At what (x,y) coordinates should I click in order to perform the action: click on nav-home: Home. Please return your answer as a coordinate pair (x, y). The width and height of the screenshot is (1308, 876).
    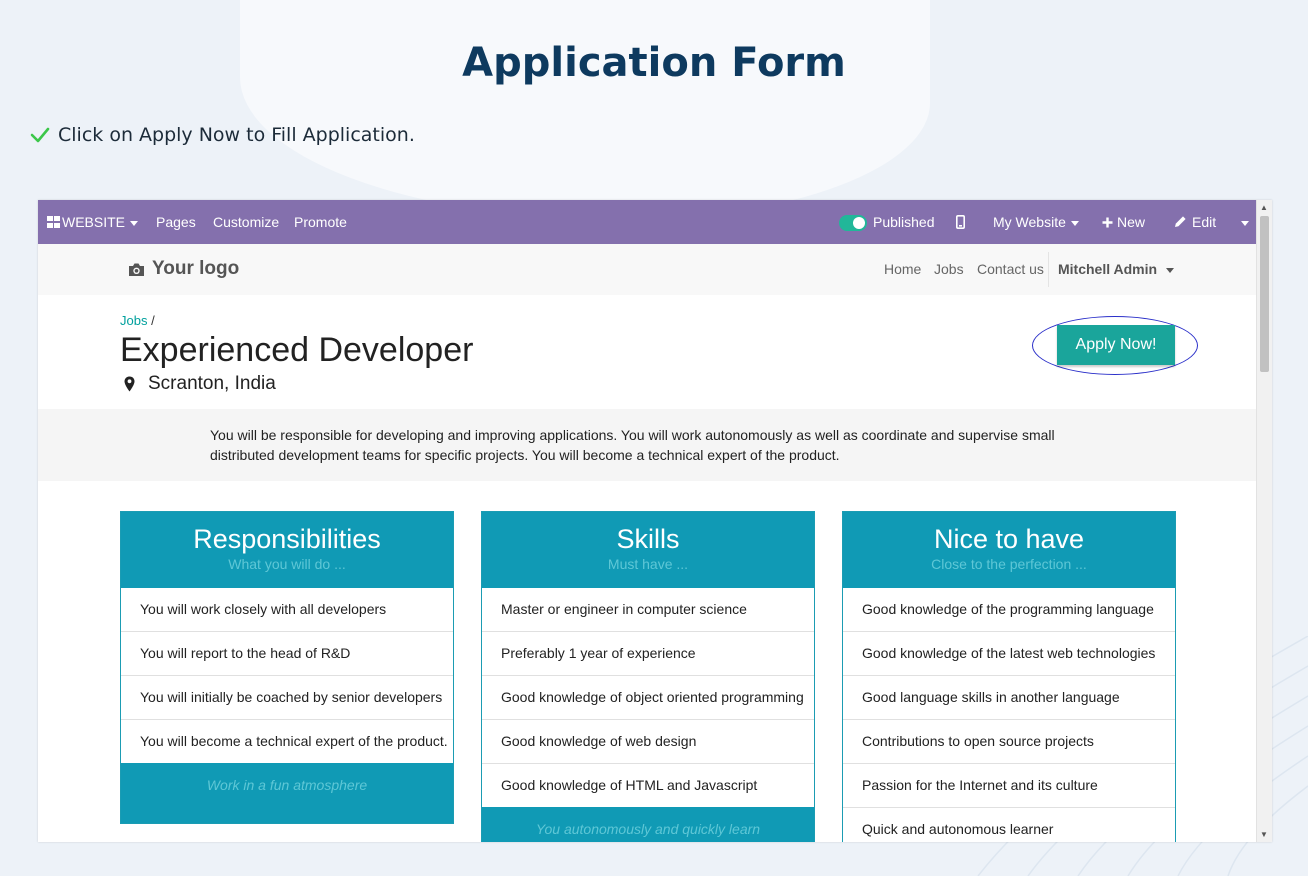
    Looking at the image, I should click on (902, 269).